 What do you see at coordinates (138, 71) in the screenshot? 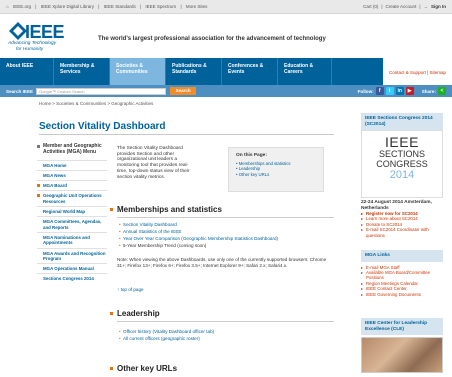
I see `nav-societies: Societies & Communities` at bounding box center [138, 71].